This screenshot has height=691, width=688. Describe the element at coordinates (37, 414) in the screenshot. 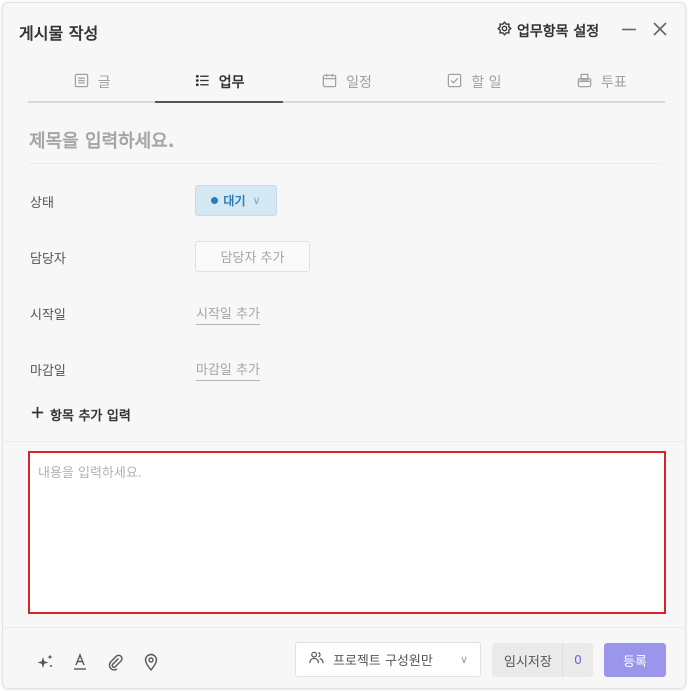

I see `plus-icon` at that location.